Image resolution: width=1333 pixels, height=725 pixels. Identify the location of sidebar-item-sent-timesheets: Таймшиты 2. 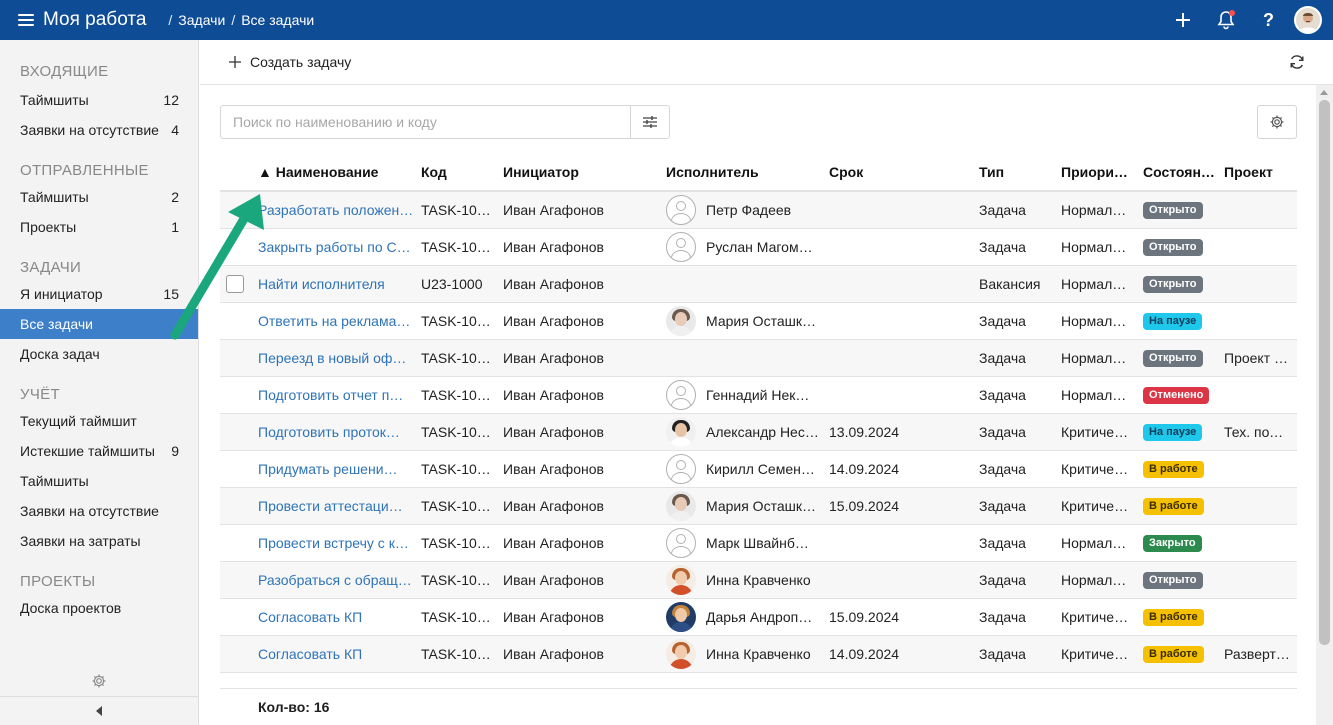
(99, 197).